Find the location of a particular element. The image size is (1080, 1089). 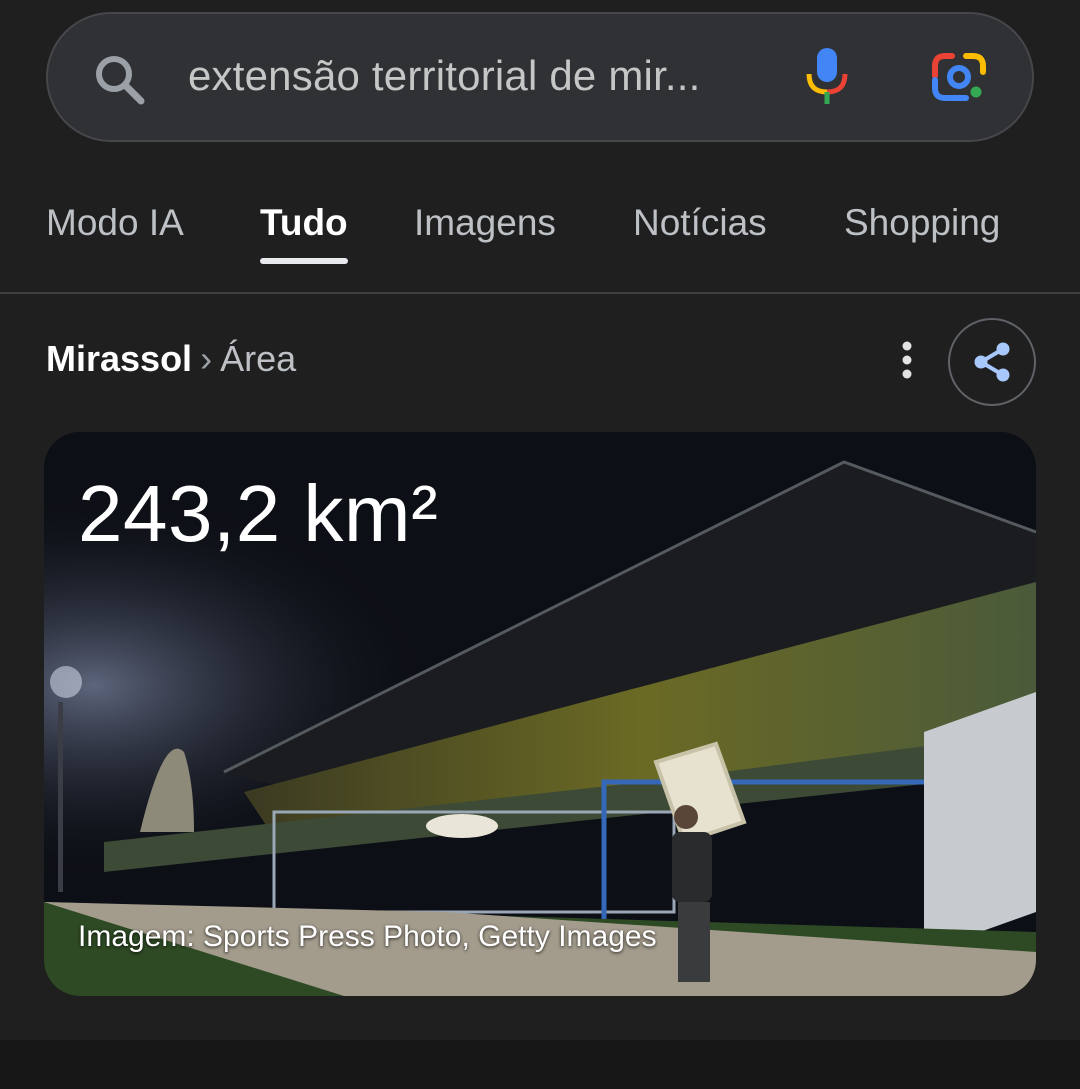

share-icon is located at coordinates (992, 362).